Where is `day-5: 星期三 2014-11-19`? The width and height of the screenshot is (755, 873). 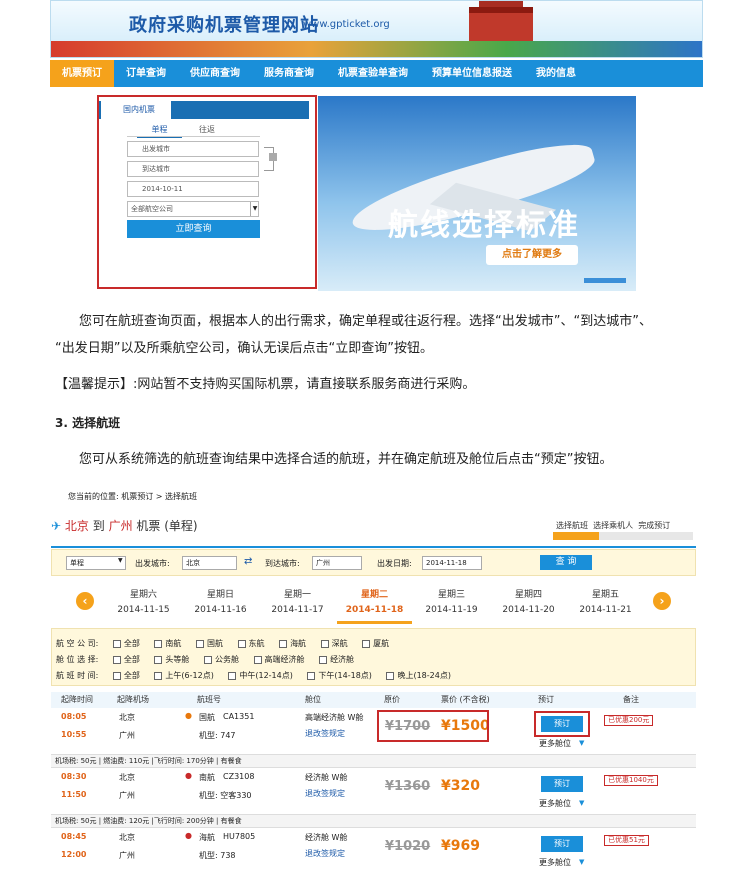
day-5: 星期三 2014-11-19 is located at coordinates (451, 602).